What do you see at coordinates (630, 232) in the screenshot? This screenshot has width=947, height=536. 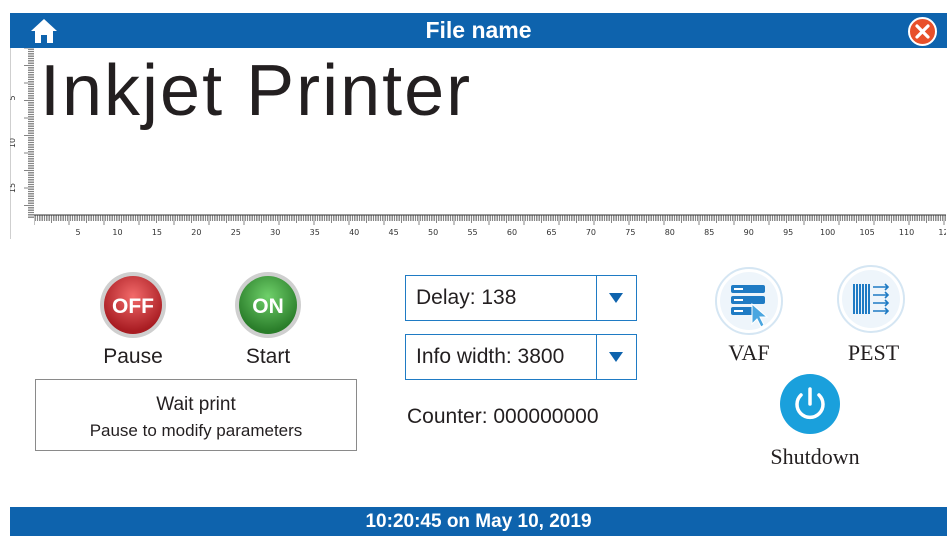 I see `ruler-tick-label: 75` at bounding box center [630, 232].